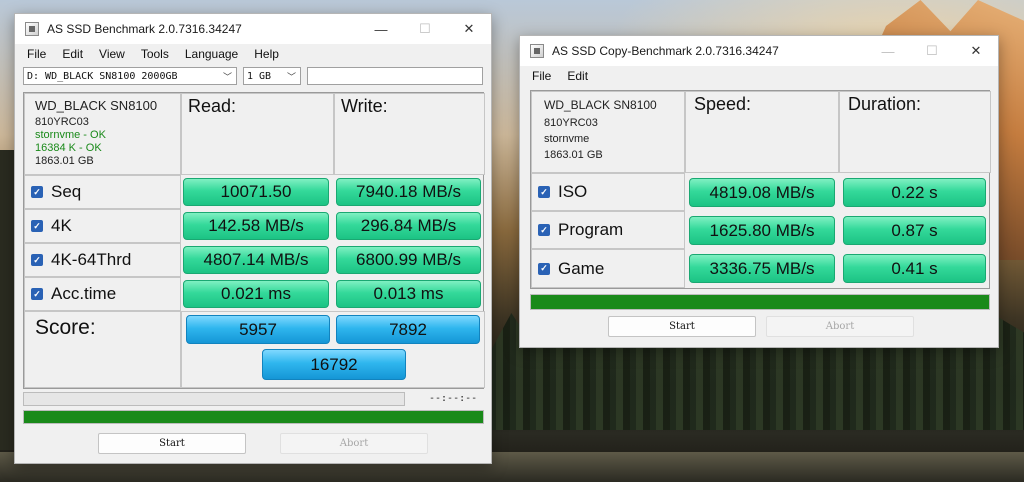  I want to click on status-textbox, so click(395, 76).